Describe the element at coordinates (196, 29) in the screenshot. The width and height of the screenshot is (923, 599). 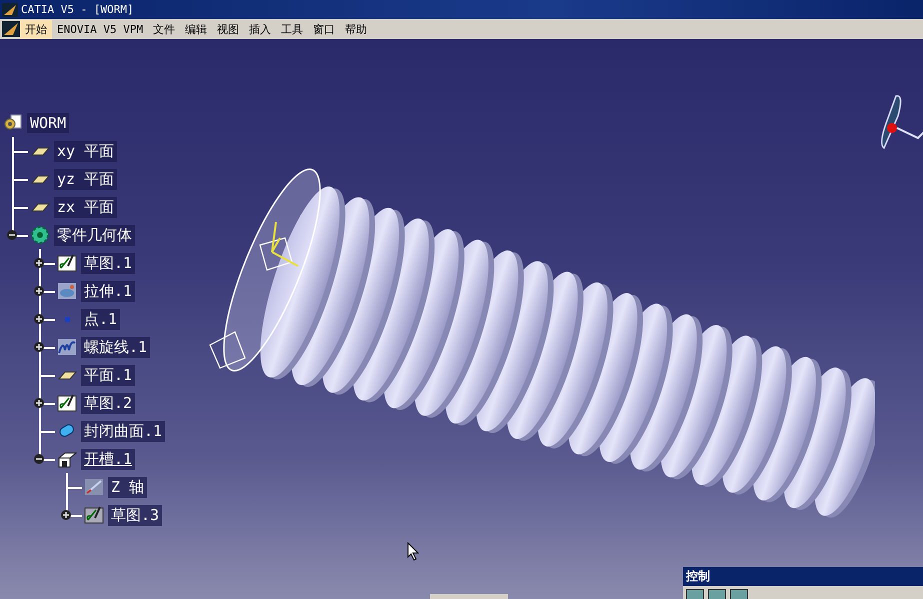
I see `menu-item: 编辑` at that location.